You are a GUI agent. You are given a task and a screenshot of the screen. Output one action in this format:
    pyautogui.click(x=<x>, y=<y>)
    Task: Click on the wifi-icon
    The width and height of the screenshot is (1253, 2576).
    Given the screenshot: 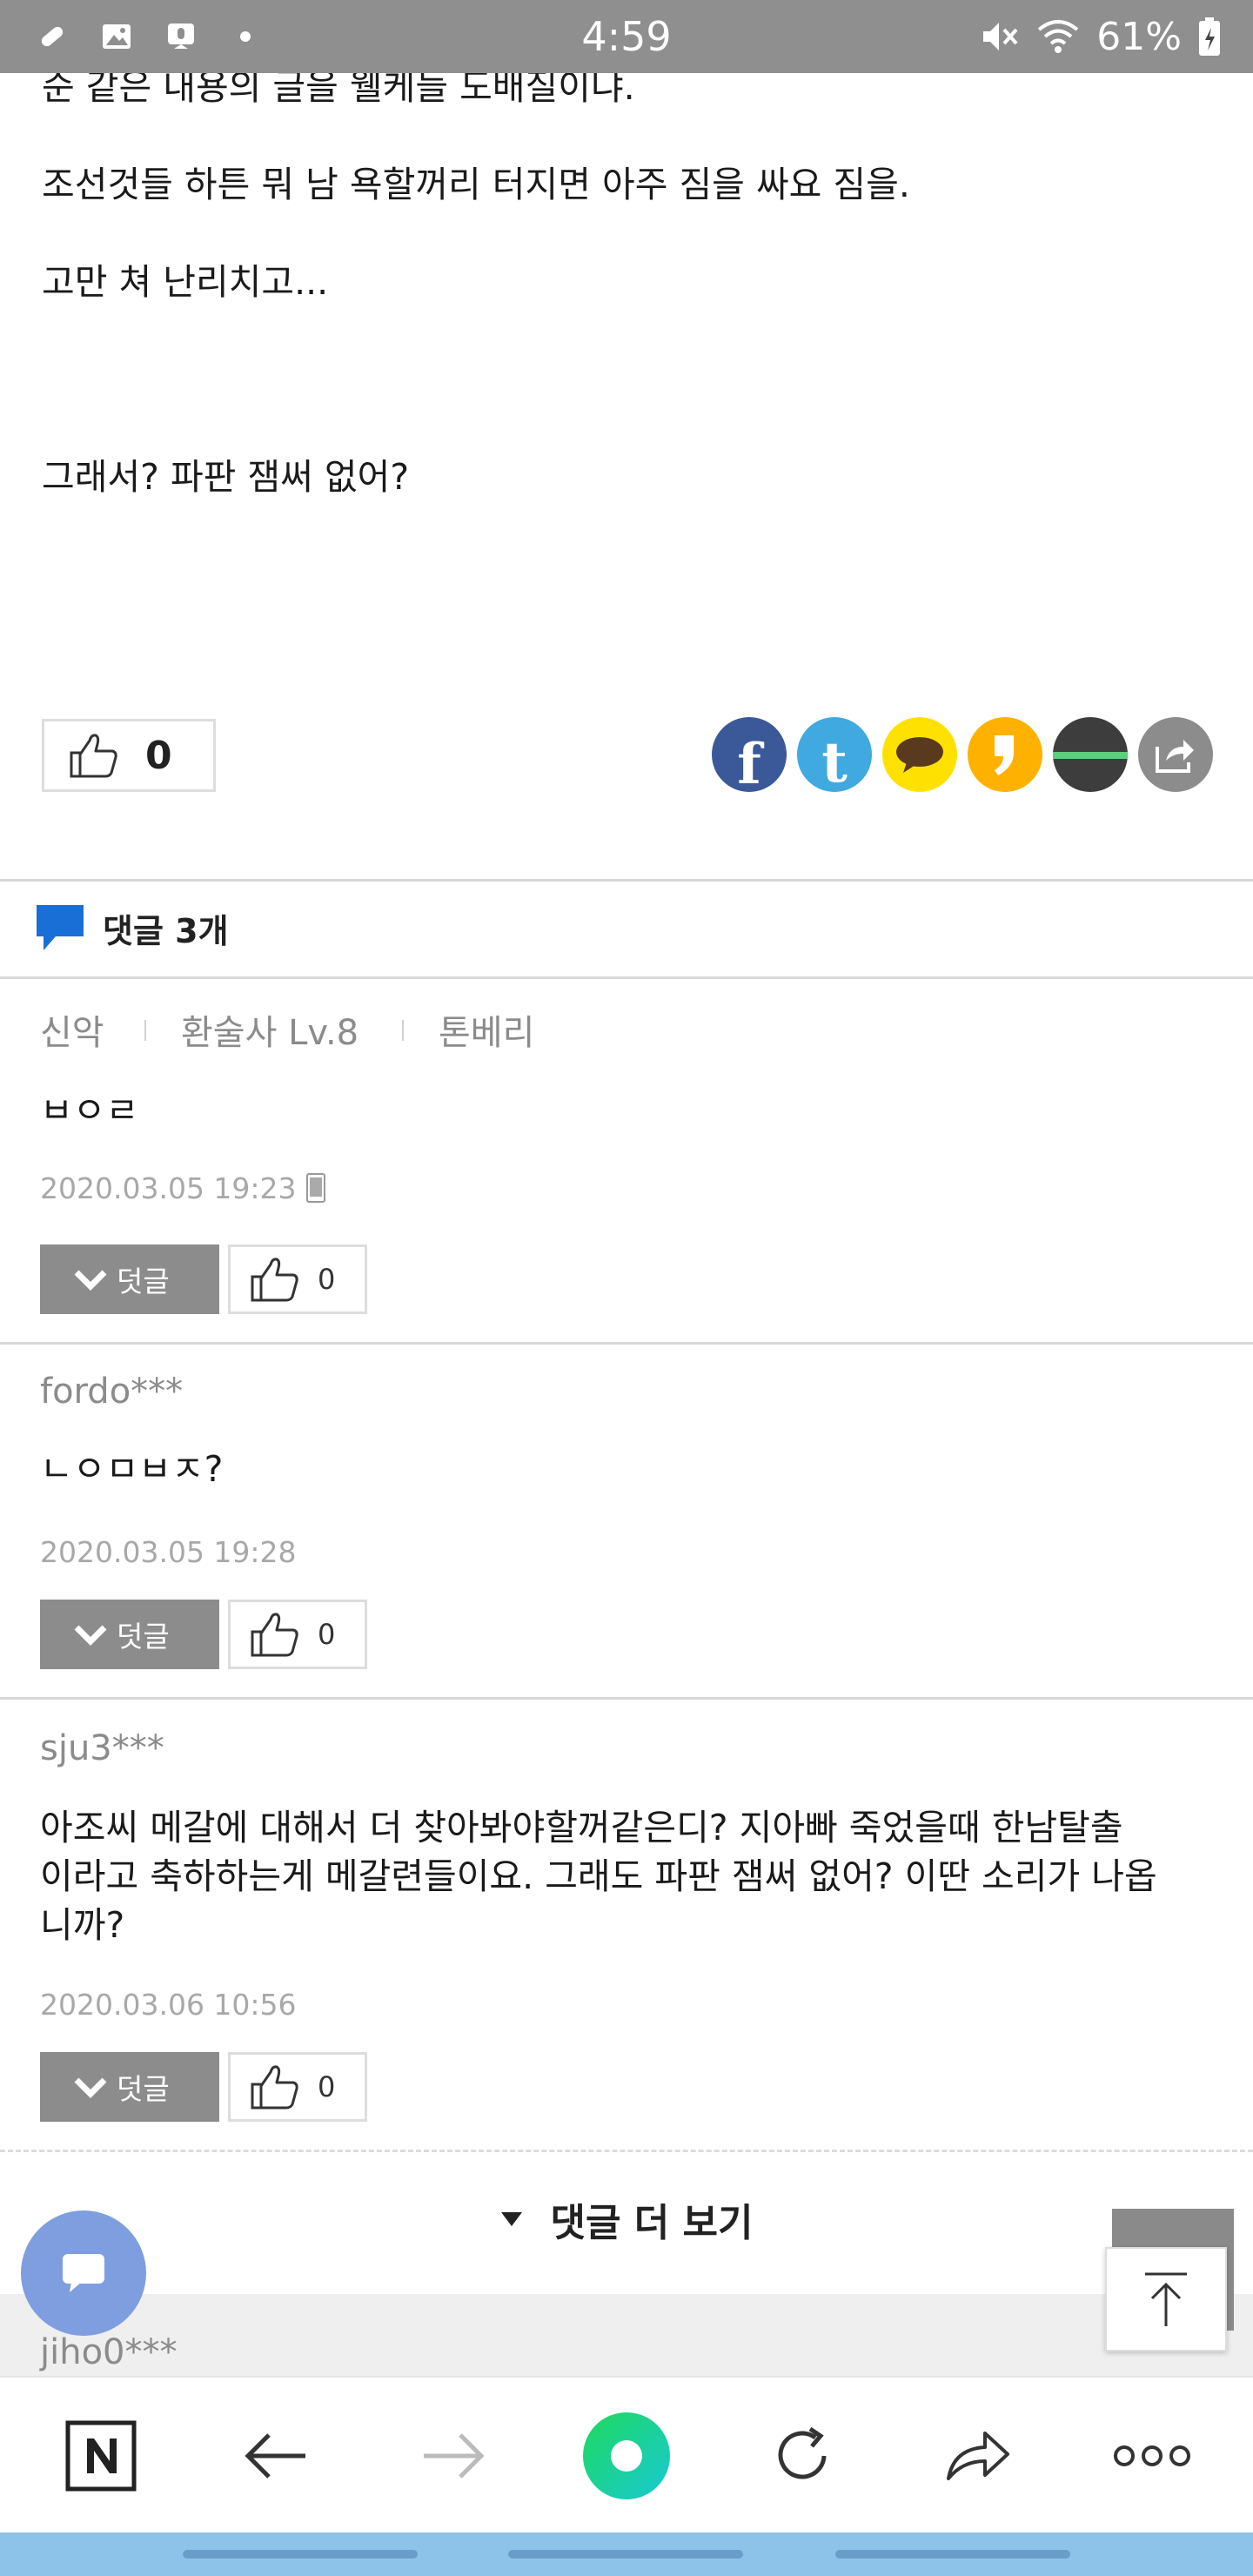 What is the action you would take?
    pyautogui.click(x=1058, y=37)
    